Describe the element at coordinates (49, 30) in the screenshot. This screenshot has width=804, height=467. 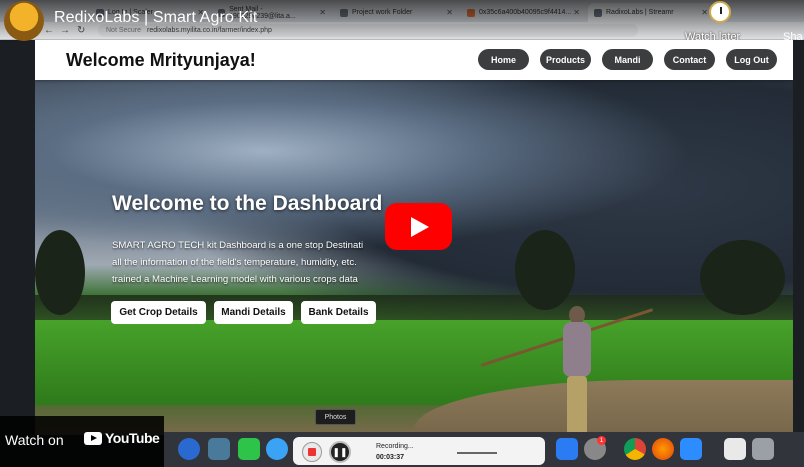
I see `back-icon: ←` at that location.